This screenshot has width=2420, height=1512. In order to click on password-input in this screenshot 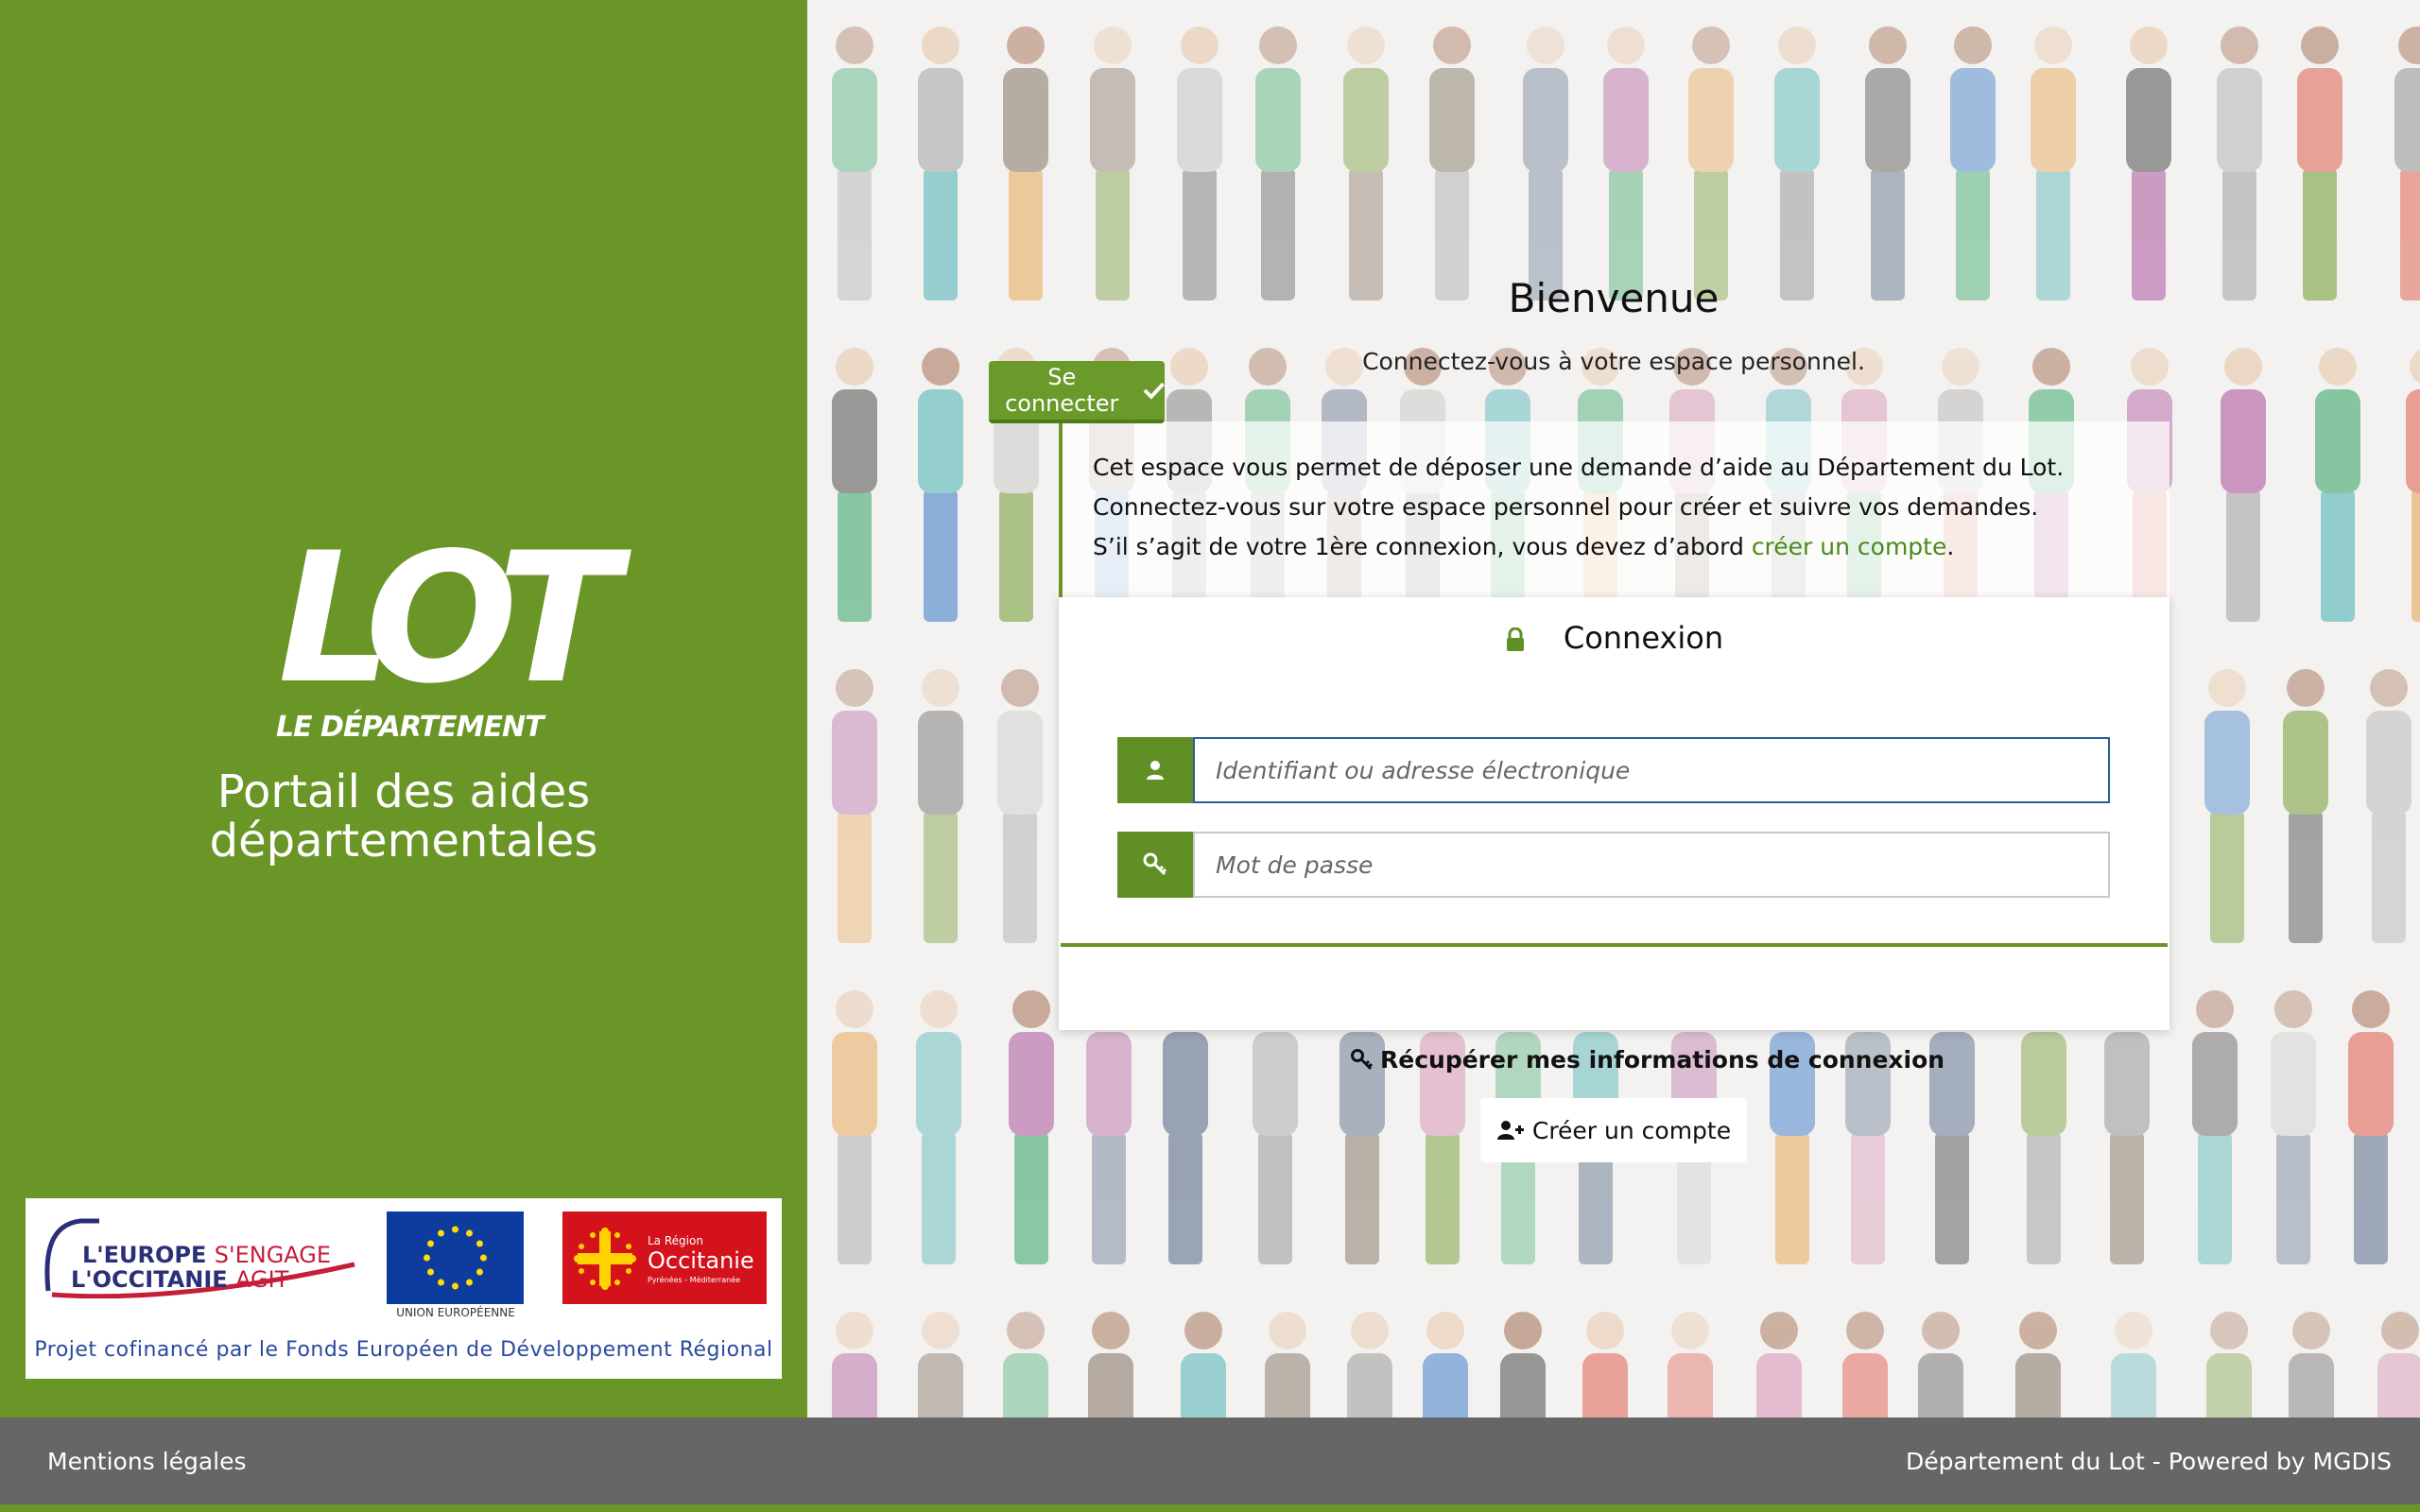, I will do `click(1651, 865)`.